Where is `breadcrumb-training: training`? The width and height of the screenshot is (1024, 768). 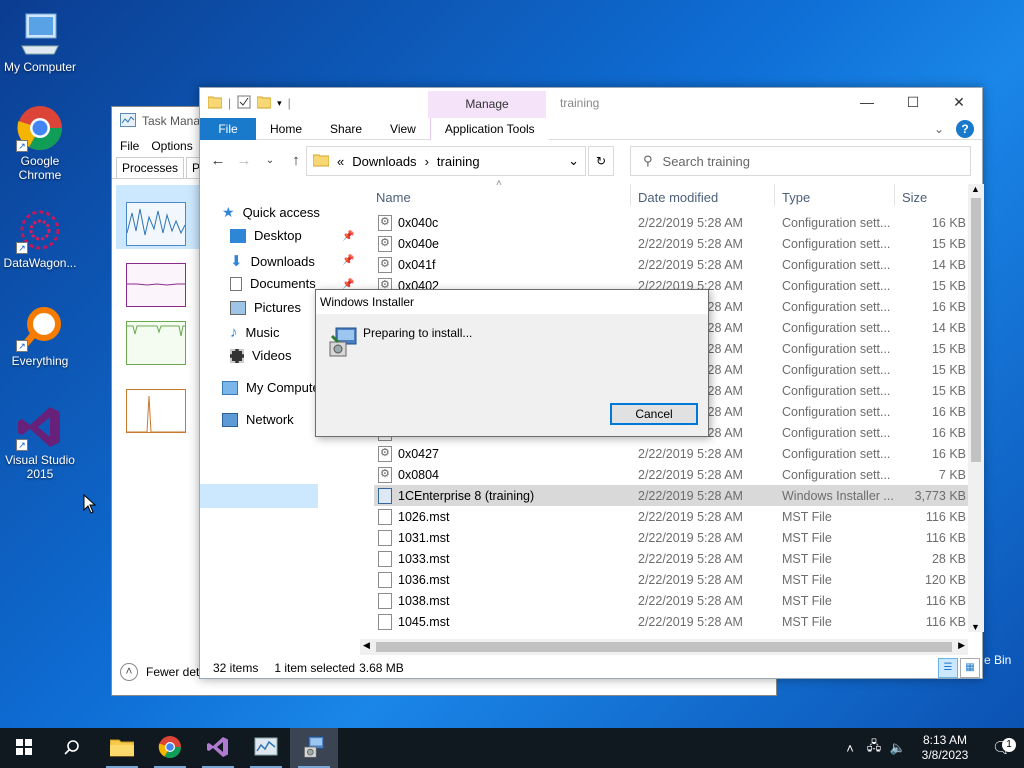 breadcrumb-training: training is located at coordinates (458, 161).